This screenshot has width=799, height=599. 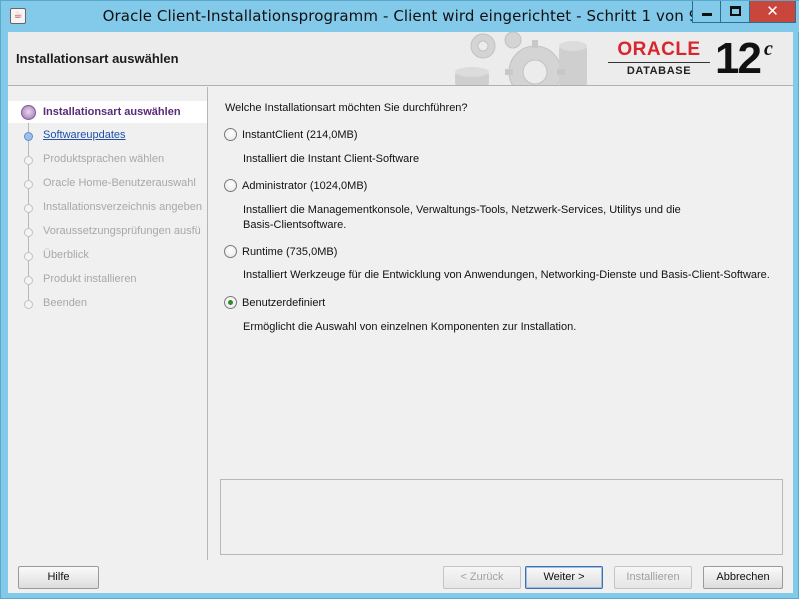 What do you see at coordinates (66, 255) in the screenshot?
I see `step-label: Überblick` at bounding box center [66, 255].